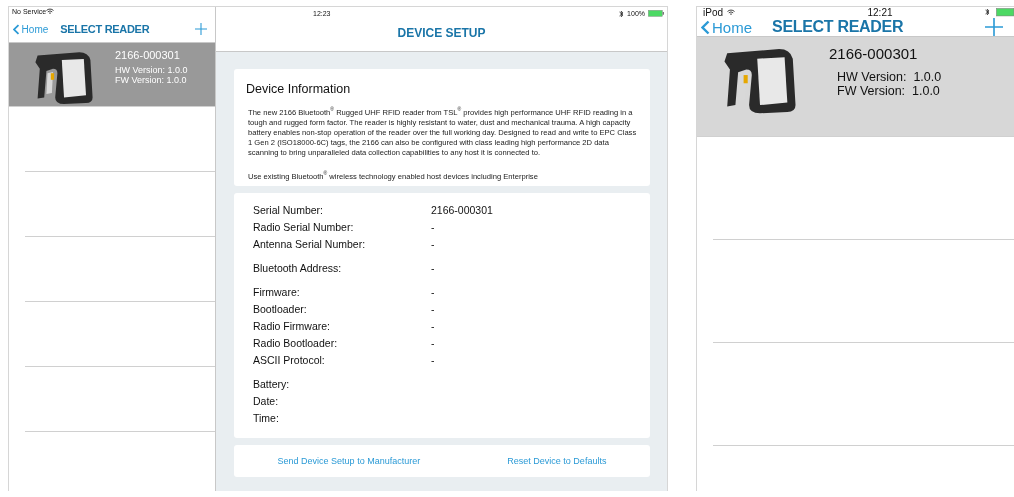 The height and width of the screenshot is (497, 1014). What do you see at coordinates (441, 33) in the screenshot?
I see `page-title: DEVICE SETUP` at bounding box center [441, 33].